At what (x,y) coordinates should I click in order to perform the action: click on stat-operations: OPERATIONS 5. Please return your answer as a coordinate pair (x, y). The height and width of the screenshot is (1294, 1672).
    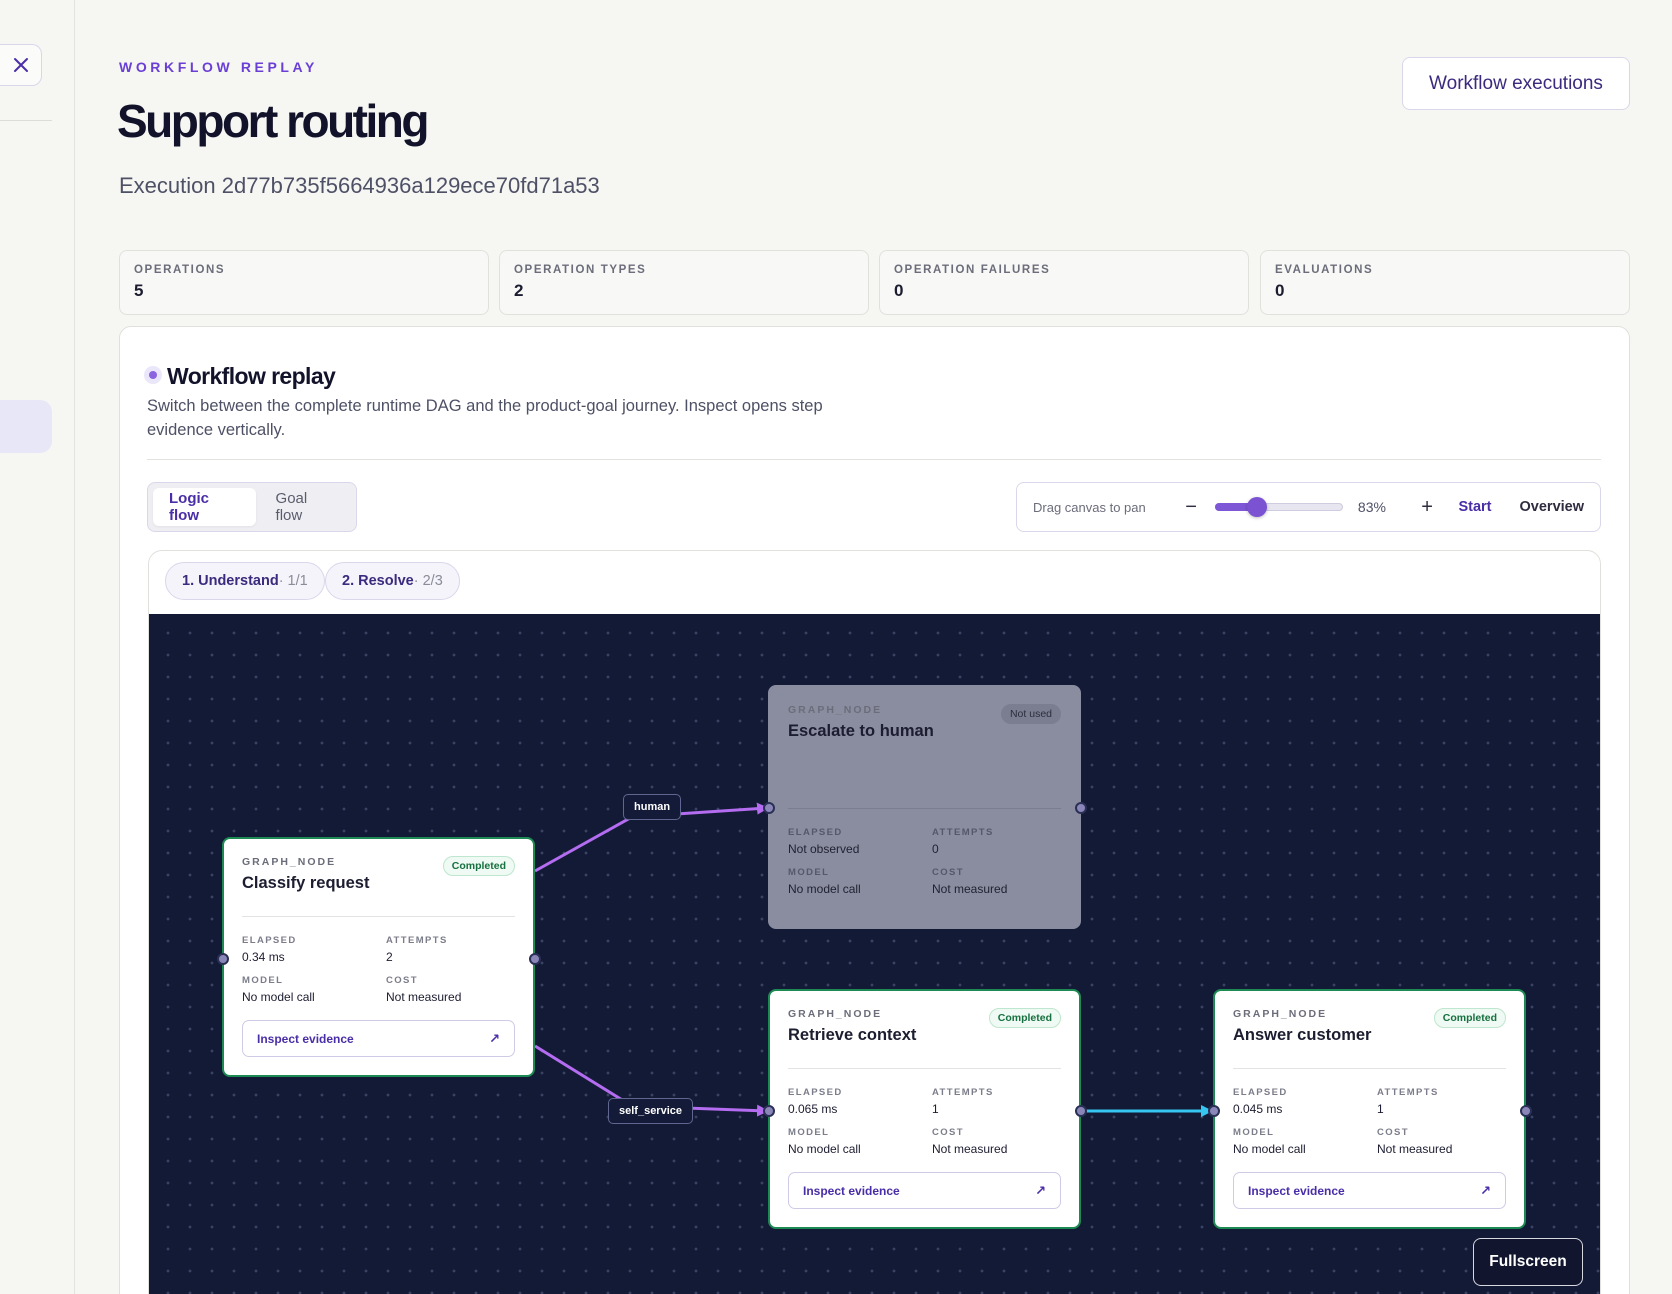
    Looking at the image, I should click on (304, 282).